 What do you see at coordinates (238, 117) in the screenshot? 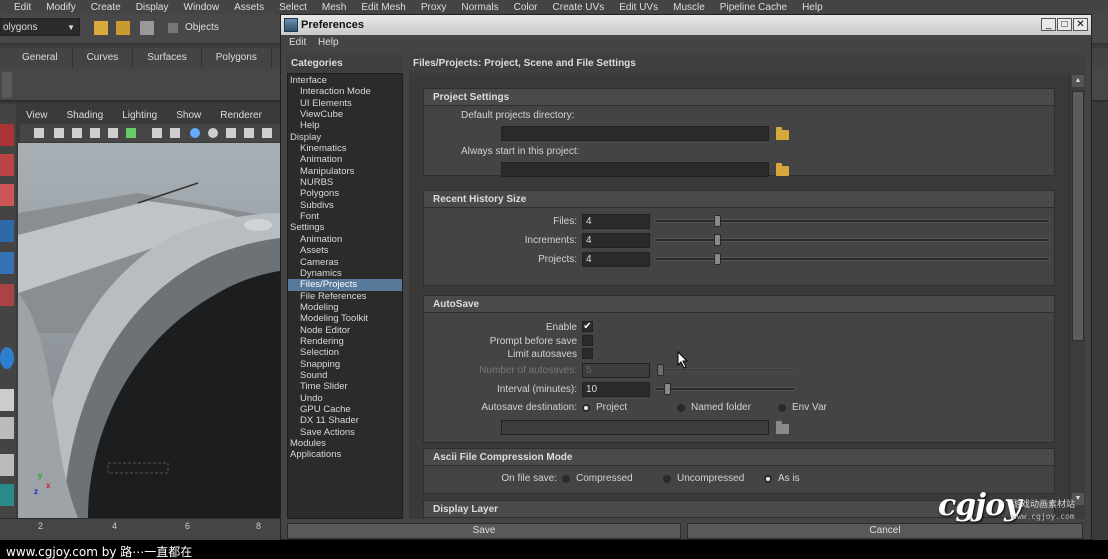
I see `panel-menu-item: Renderer` at bounding box center [238, 117].